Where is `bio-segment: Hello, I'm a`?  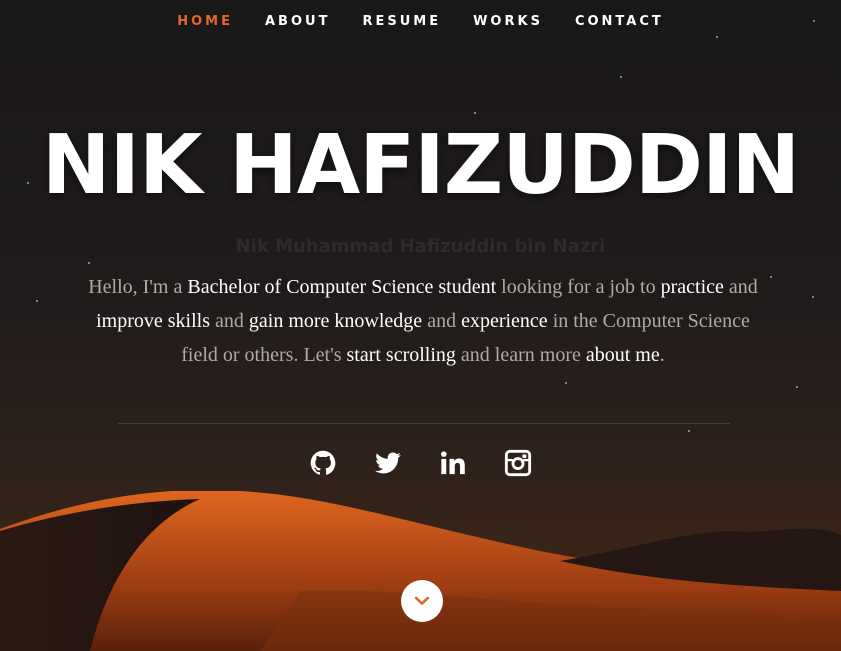
bio-segment: Hello, I'm a is located at coordinates (138, 287).